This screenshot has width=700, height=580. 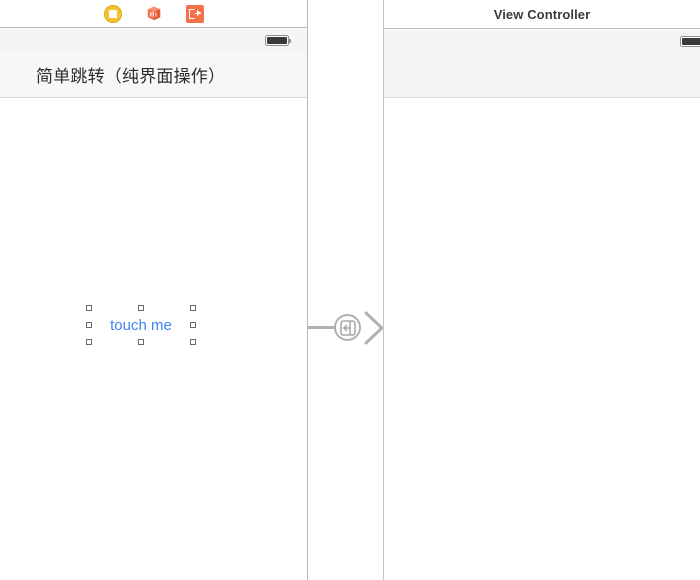 I want to click on exit-arrow-icon, so click(x=199, y=13).